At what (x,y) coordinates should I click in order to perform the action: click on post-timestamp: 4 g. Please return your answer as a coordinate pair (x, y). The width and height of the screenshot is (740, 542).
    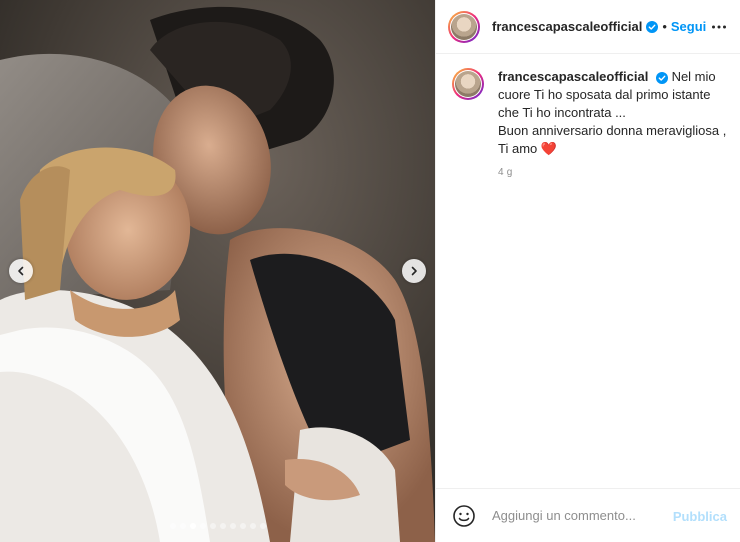
    Looking at the image, I should click on (612, 173).